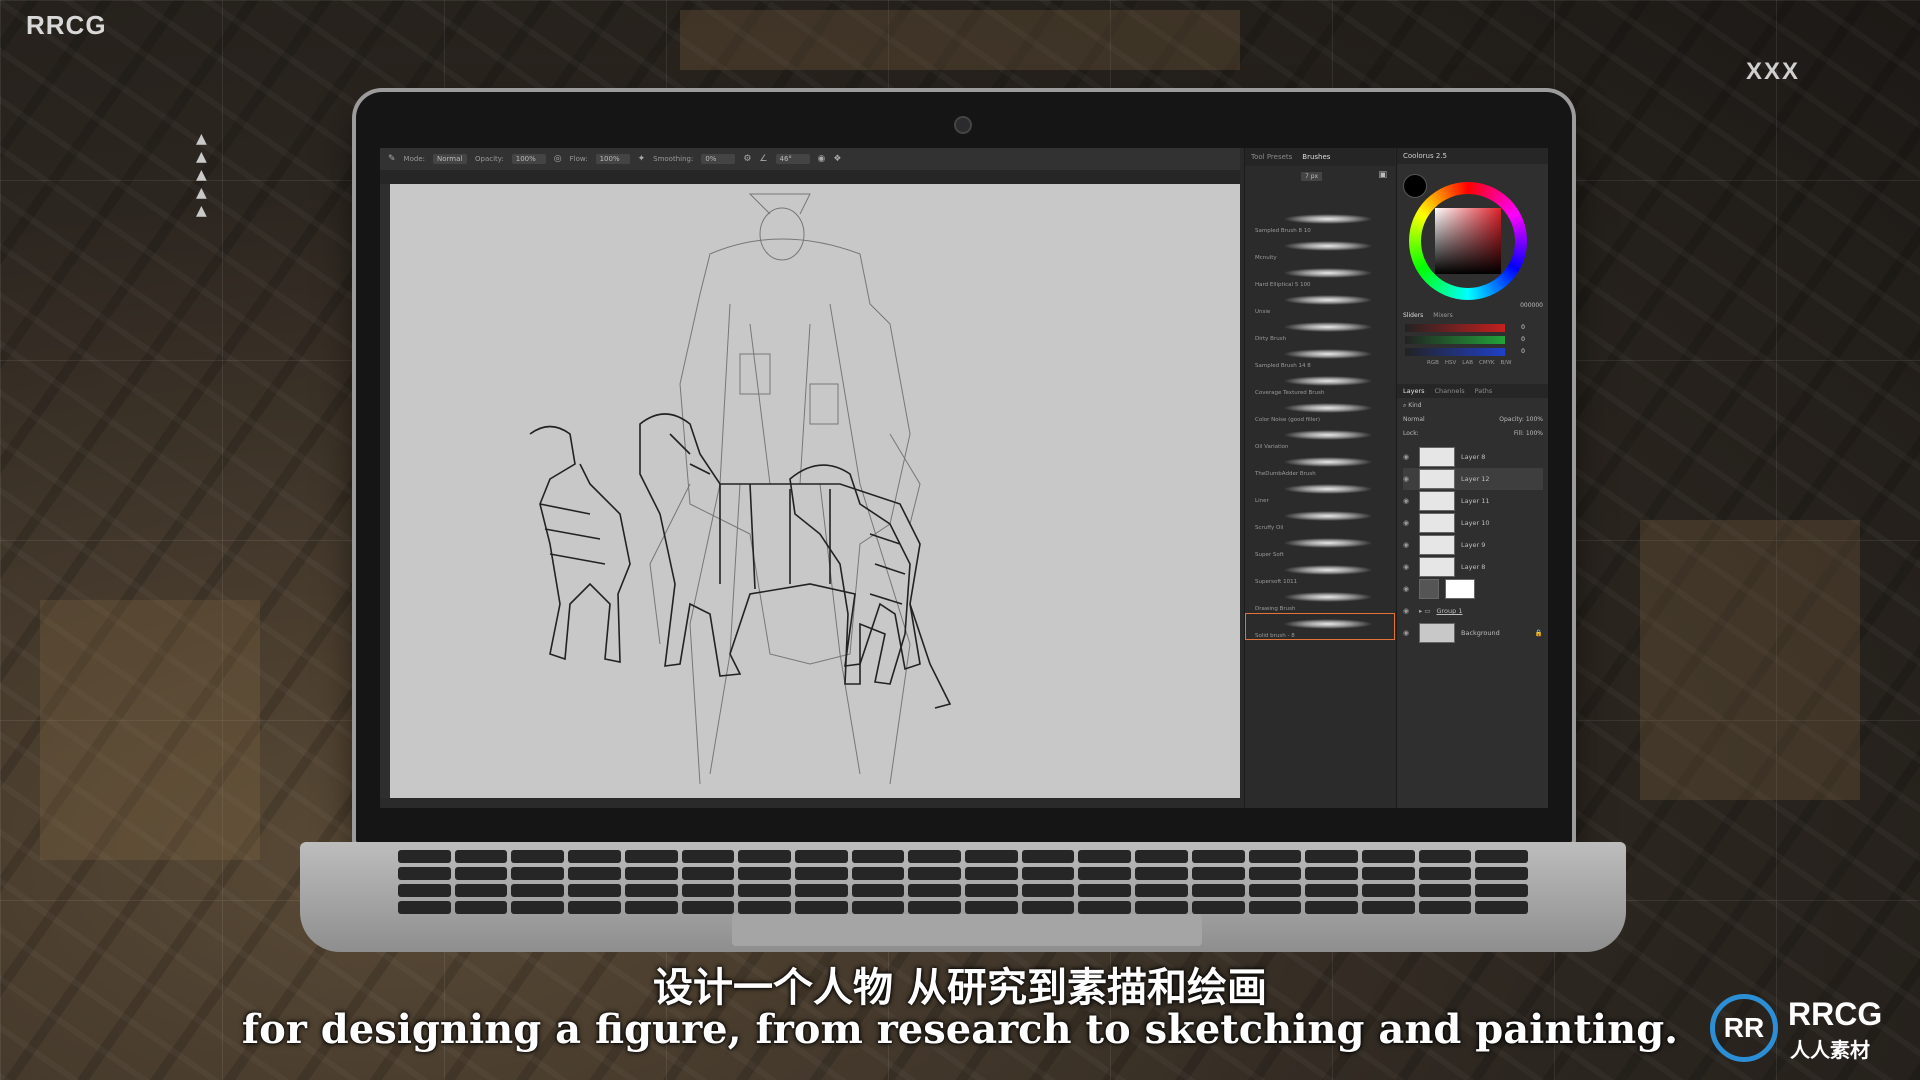 This screenshot has height=1080, width=1920. What do you see at coordinates (1413, 315) in the screenshot?
I see `tab-sliders: Sliders` at bounding box center [1413, 315].